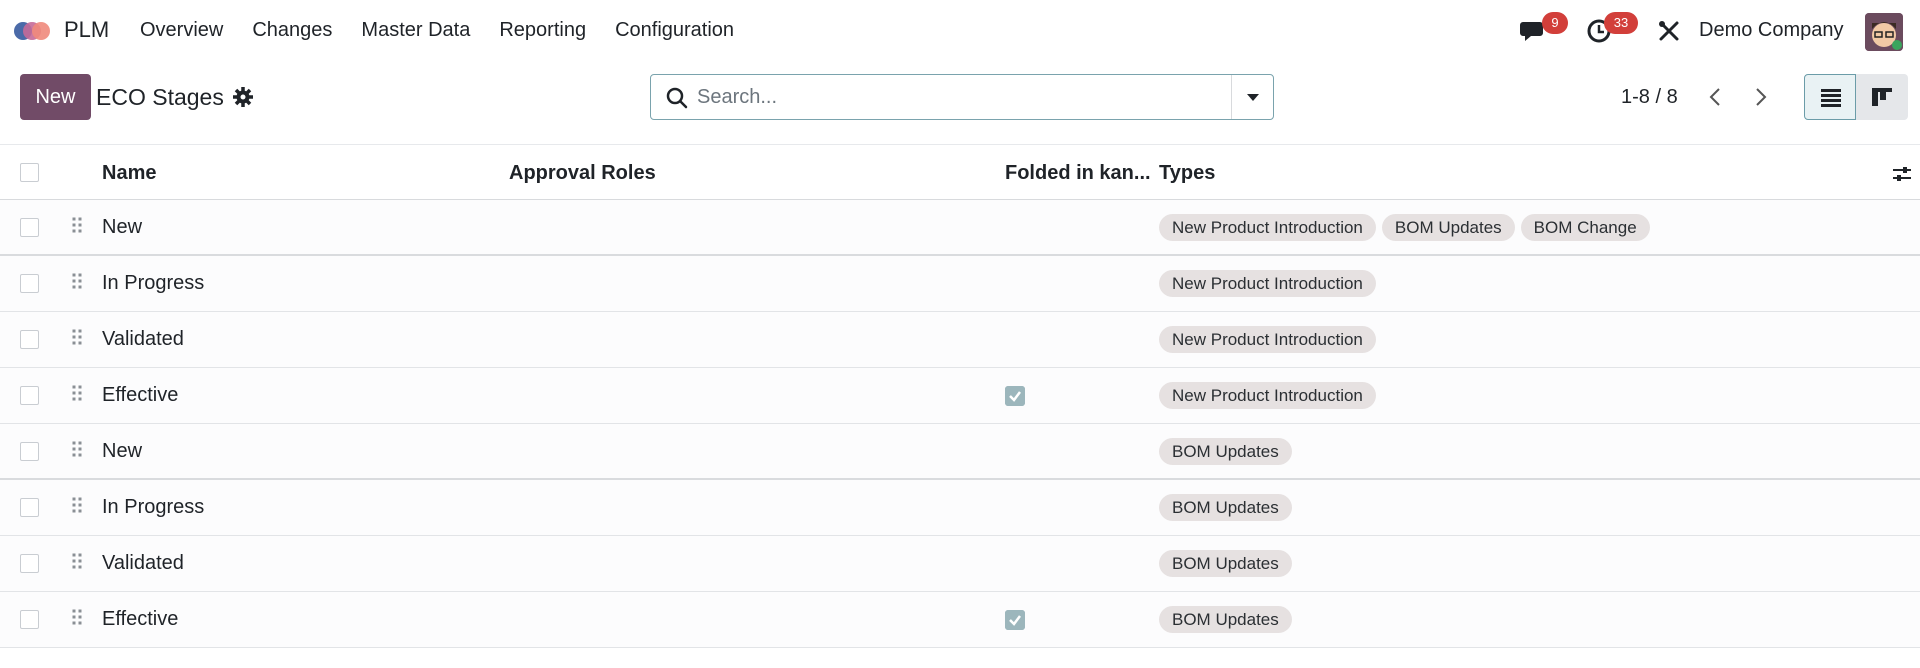 Image resolution: width=1920 pixels, height=668 pixels. Describe the element at coordinates (292, 30) in the screenshot. I see `menu-changes: Changes` at that location.